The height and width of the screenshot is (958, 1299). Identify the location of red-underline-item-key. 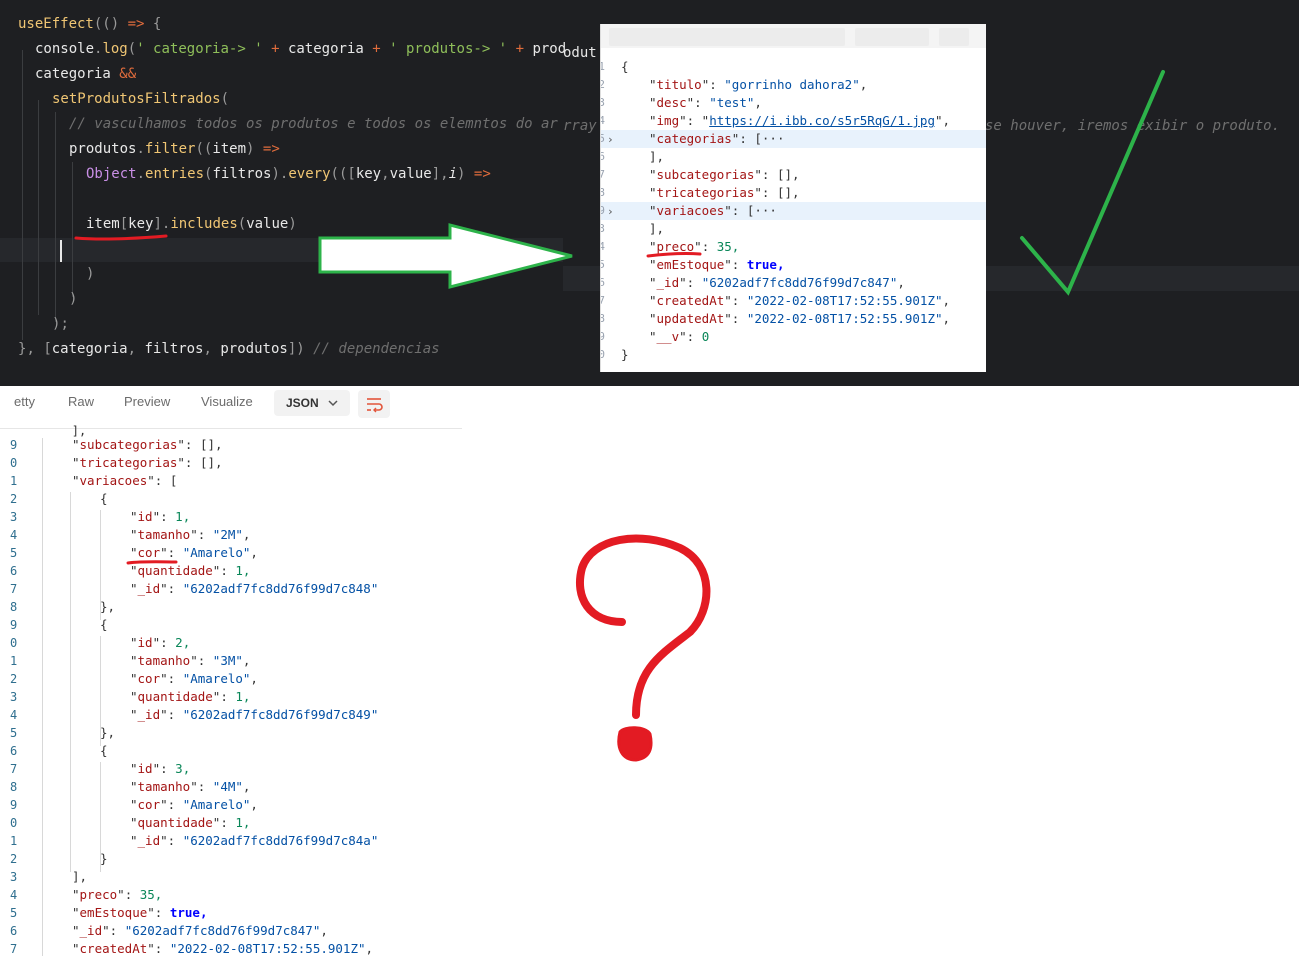
(121, 237).